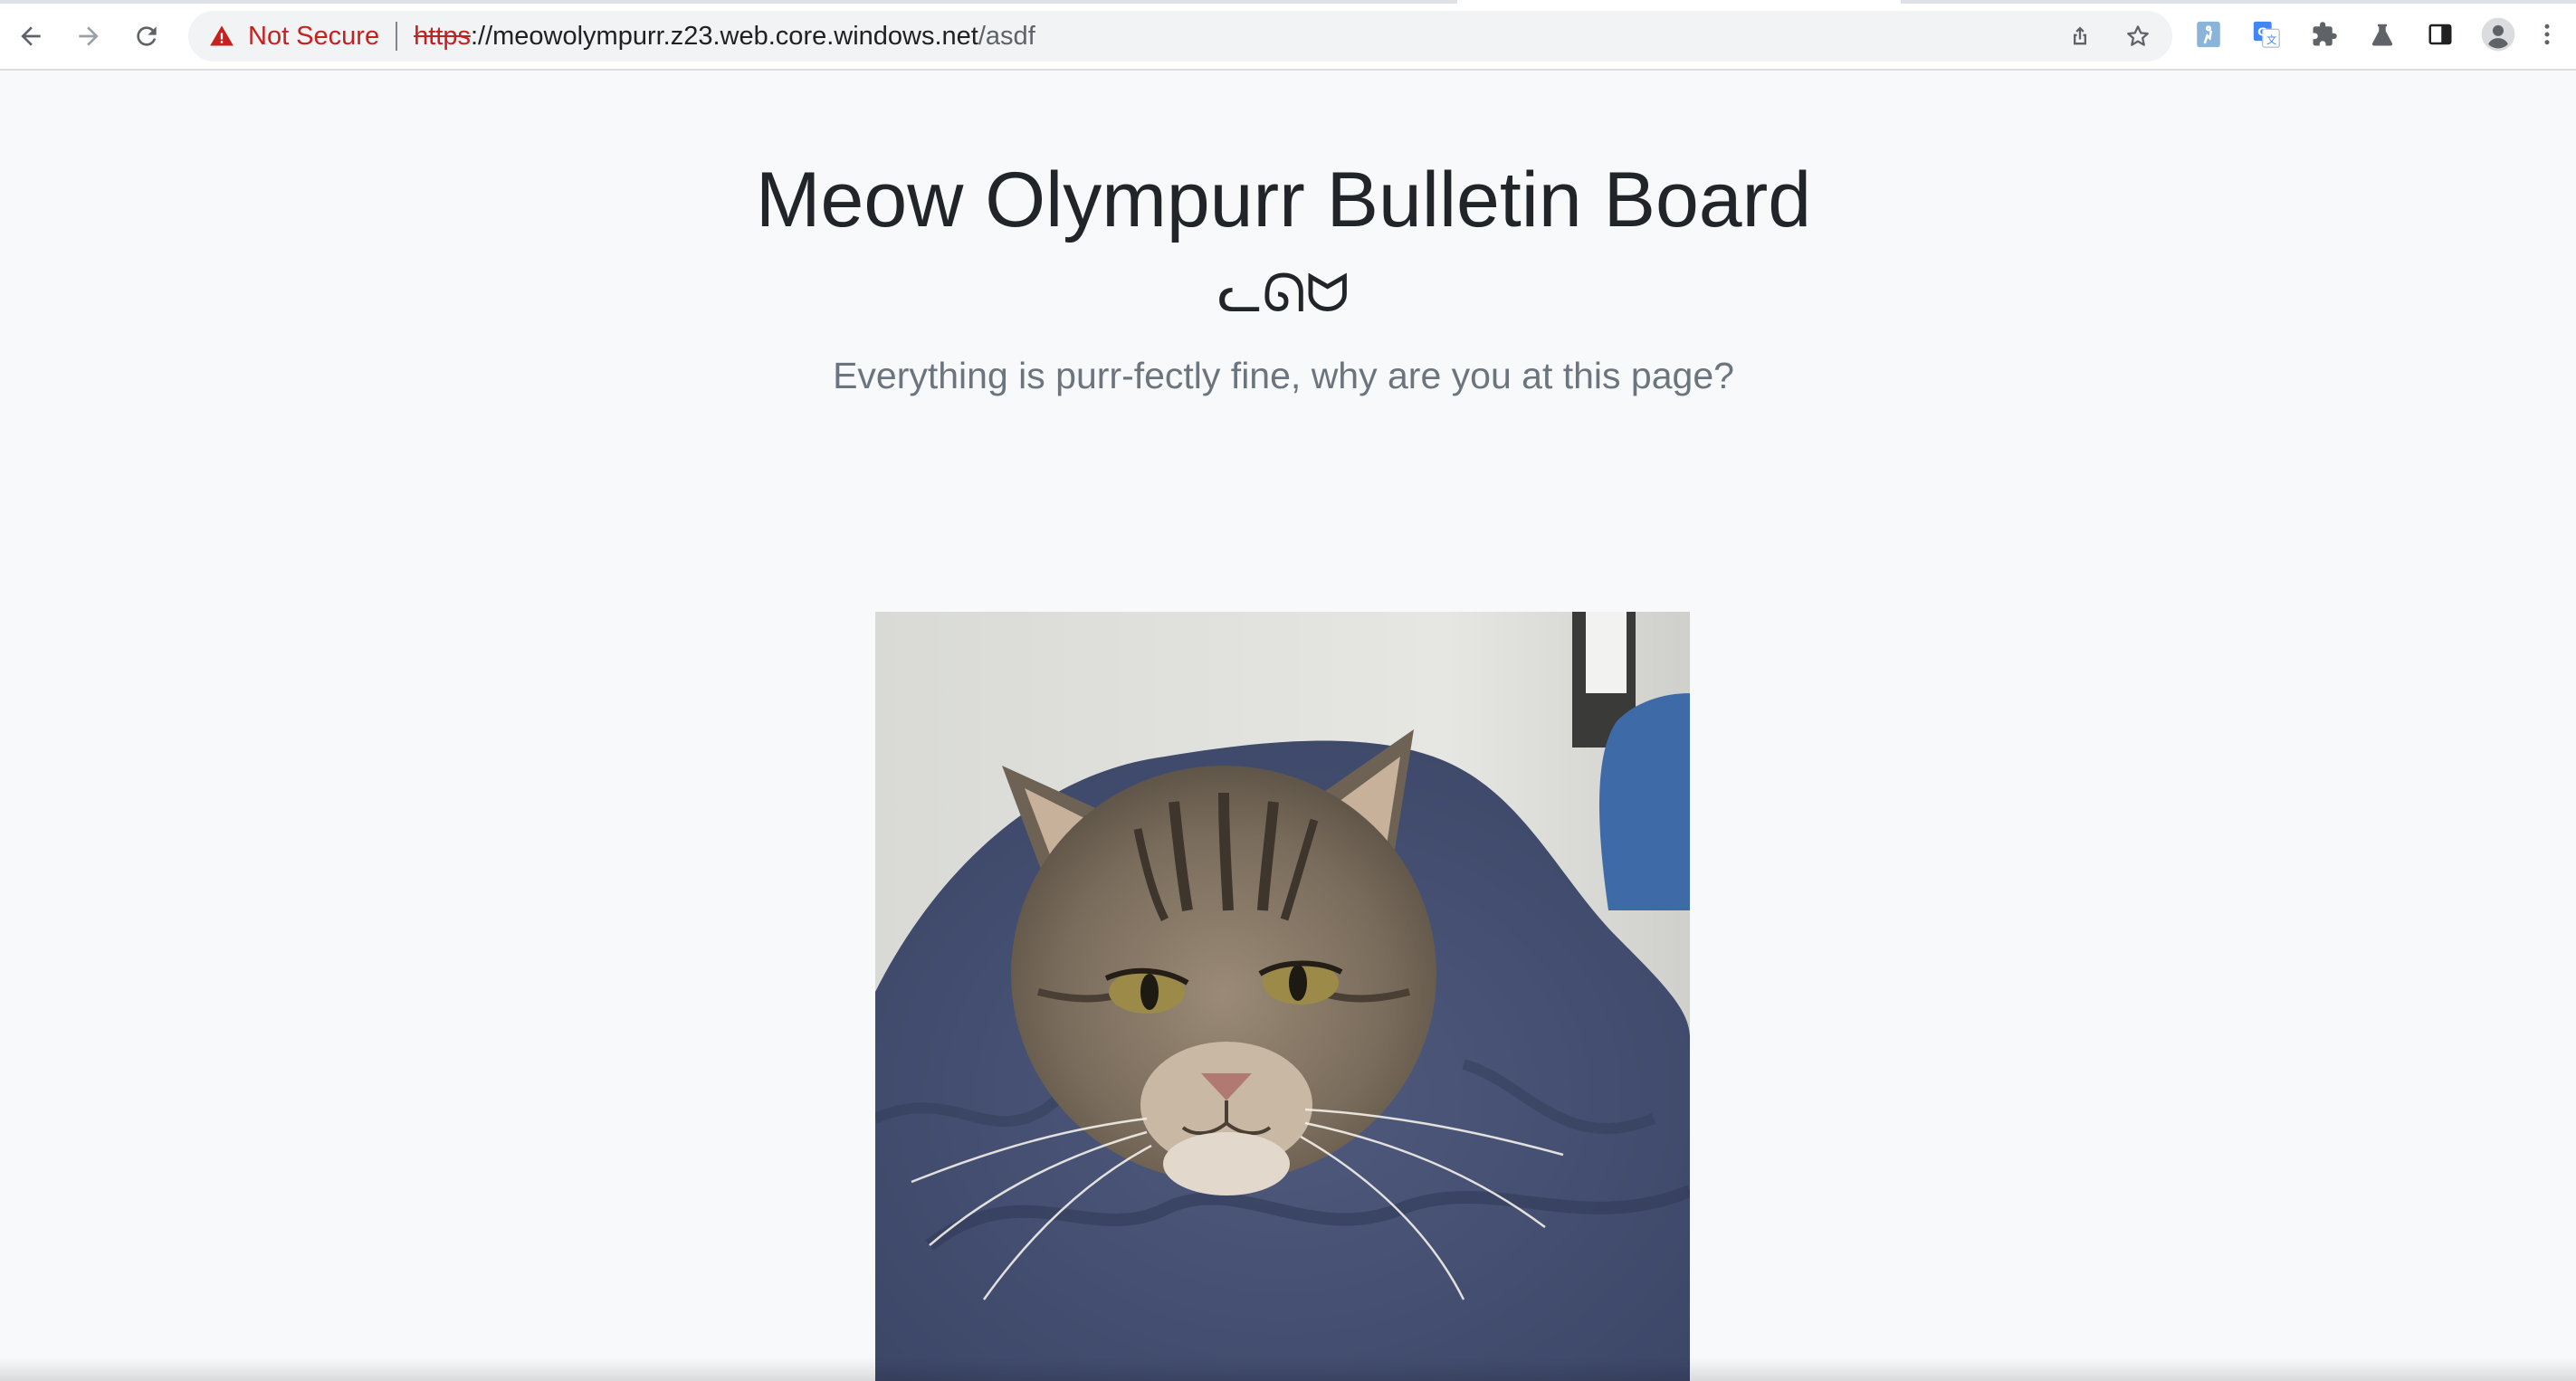 This screenshot has width=2576, height=1381. I want to click on tab-strip, so click(1288, 2).